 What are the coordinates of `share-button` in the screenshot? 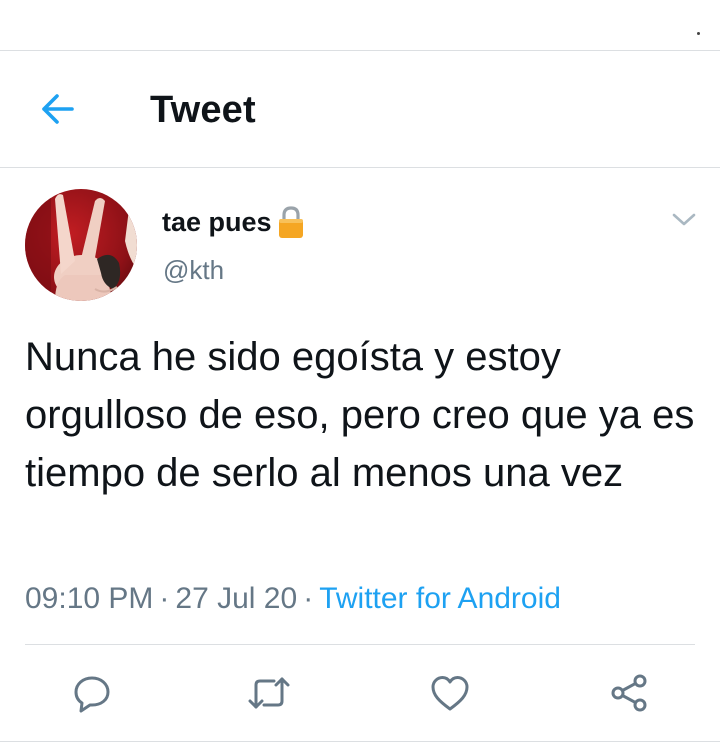 It's located at (629, 693).